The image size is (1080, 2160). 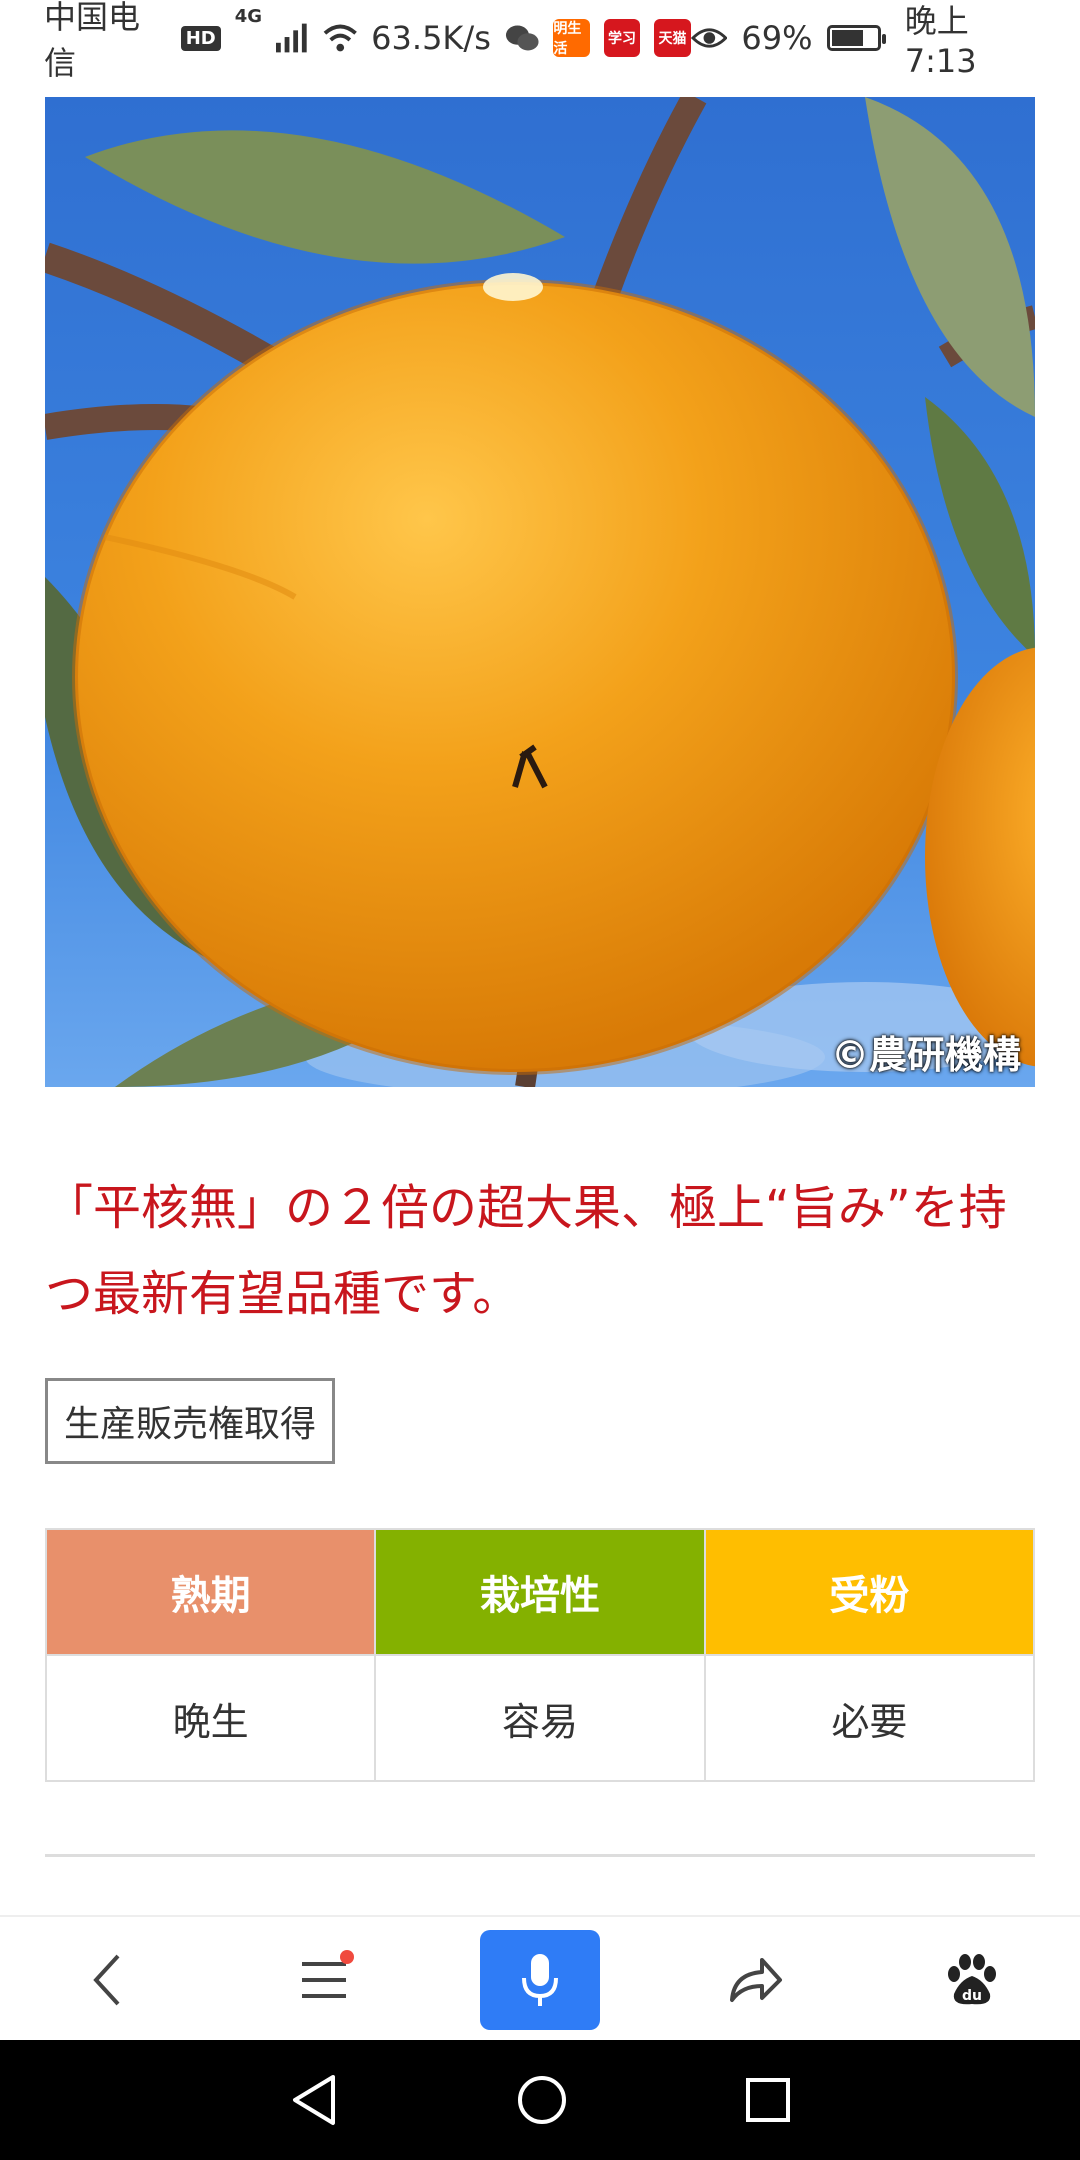 What do you see at coordinates (92, 41) in the screenshot?
I see `carrier-label: 中国电信` at bounding box center [92, 41].